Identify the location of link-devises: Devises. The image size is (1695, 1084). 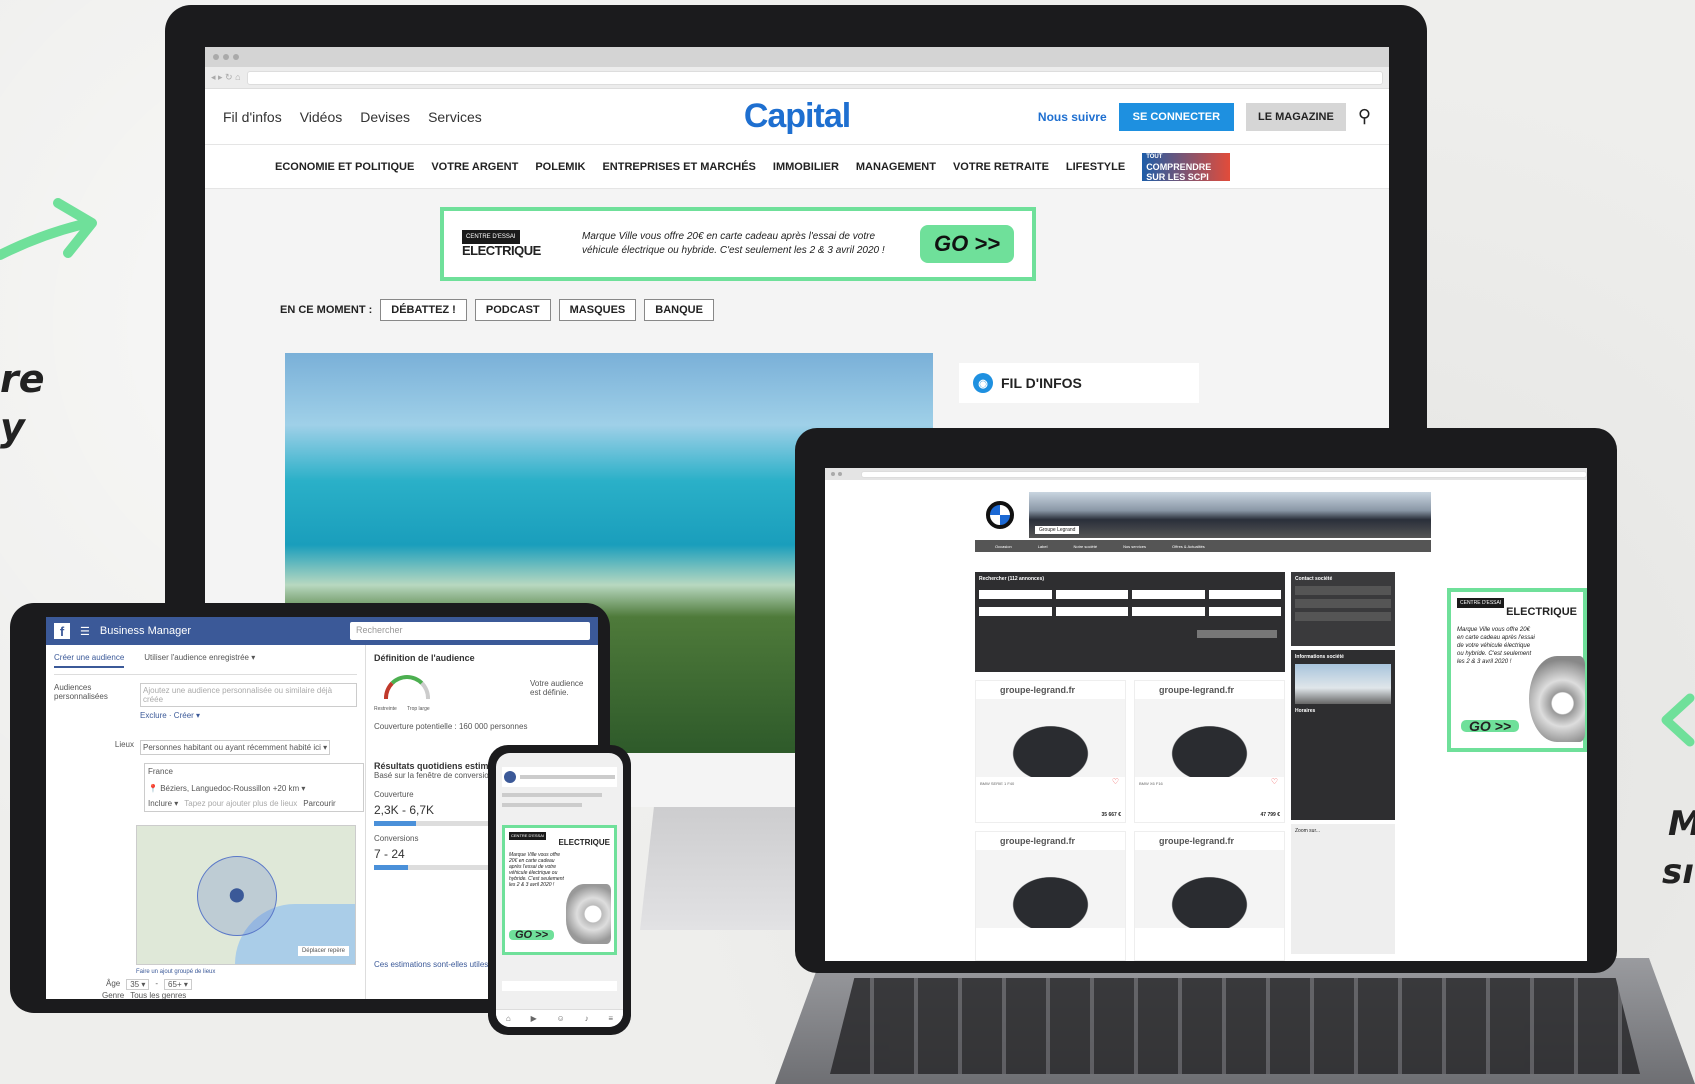
(385, 117).